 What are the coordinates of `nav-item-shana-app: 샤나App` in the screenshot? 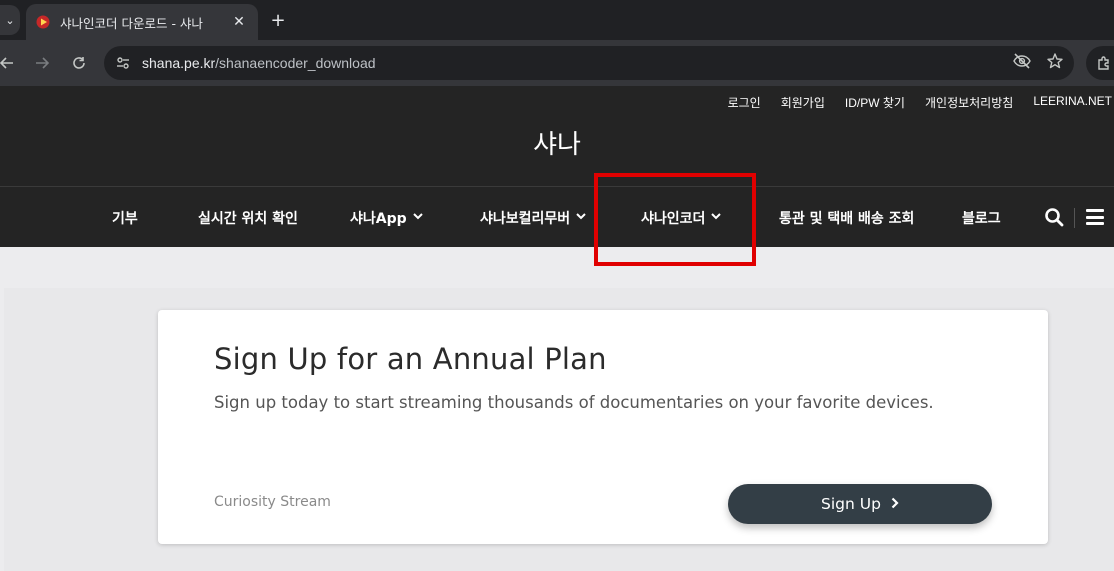 It's located at (386, 217).